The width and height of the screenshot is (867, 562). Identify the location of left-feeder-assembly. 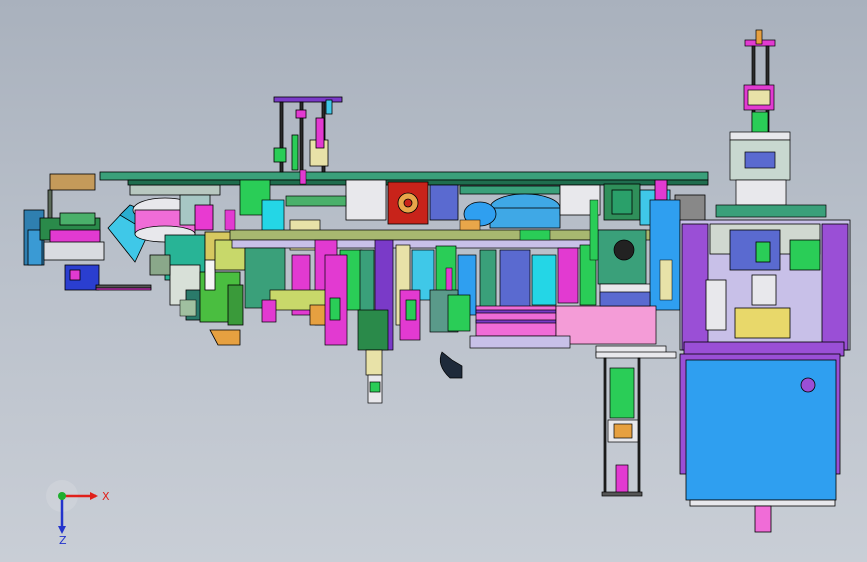
(134, 259).